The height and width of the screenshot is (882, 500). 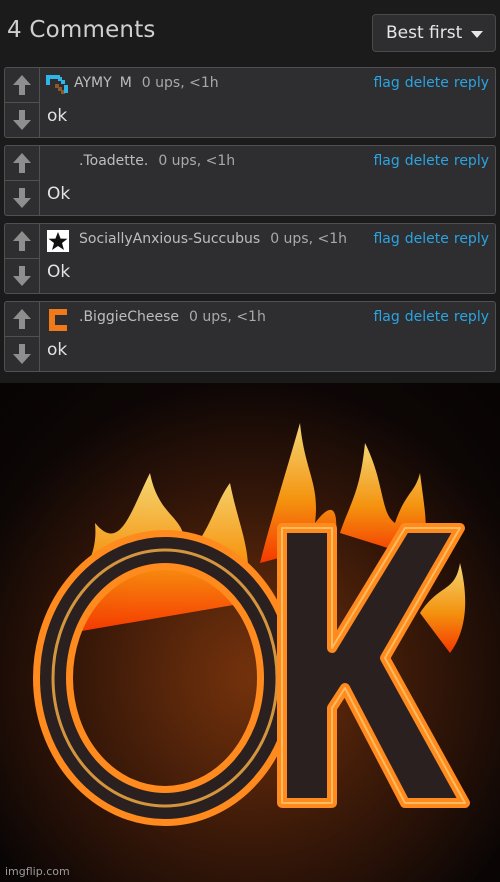 What do you see at coordinates (169, 239) in the screenshot?
I see `username-link: SociallyAnxious-Succubus` at bounding box center [169, 239].